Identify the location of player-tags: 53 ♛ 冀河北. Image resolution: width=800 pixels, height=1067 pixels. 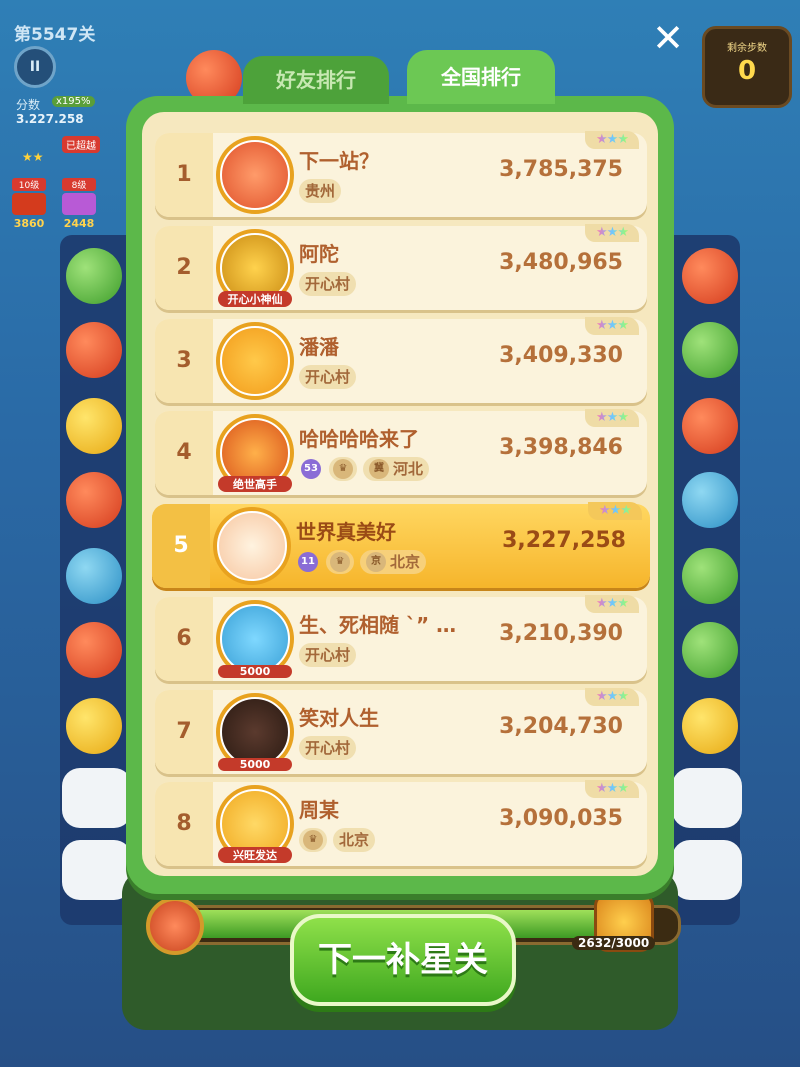
(364, 470).